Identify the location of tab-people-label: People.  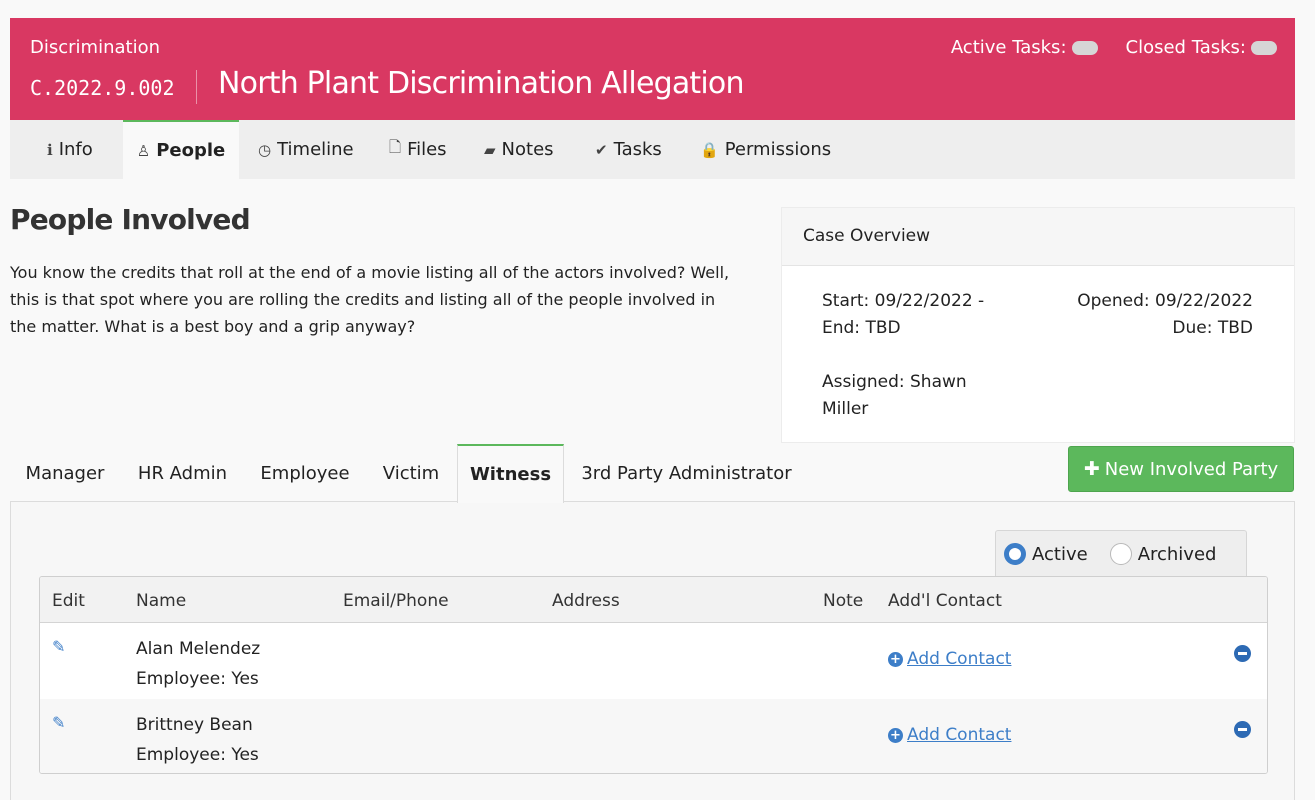
(191, 150).